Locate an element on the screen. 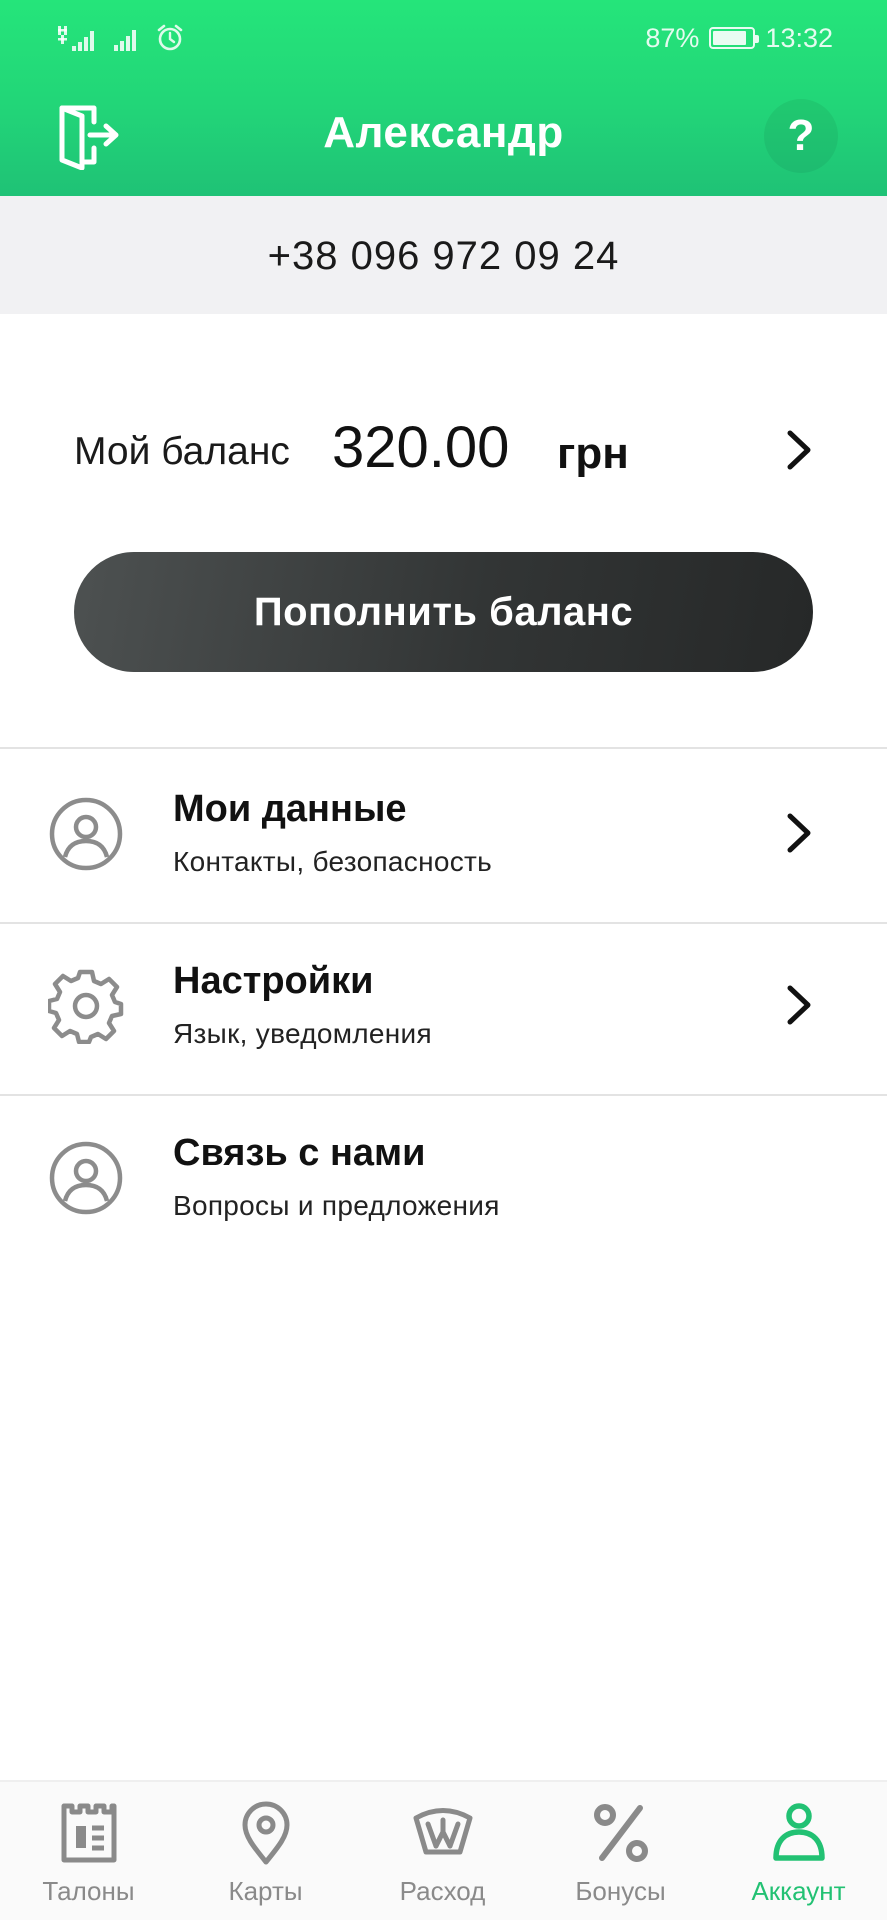 This screenshot has width=887, height=1920. menu-item-title: Связь с нами is located at coordinates (299, 1153).